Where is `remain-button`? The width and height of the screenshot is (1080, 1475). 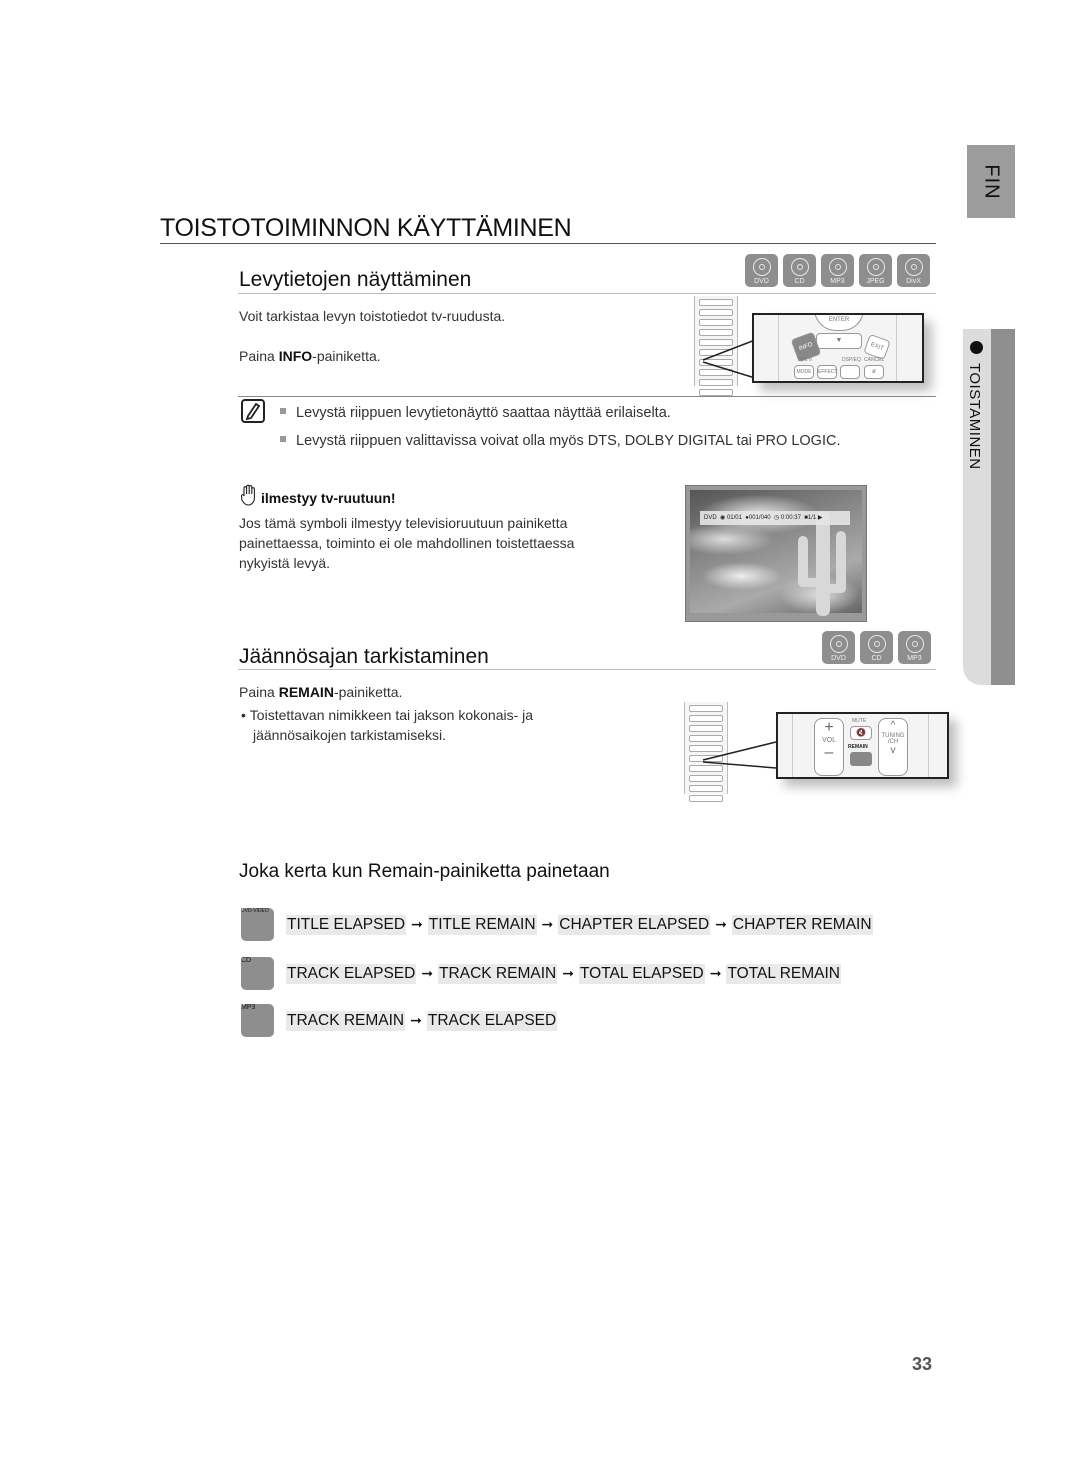
remain-button is located at coordinates (861, 759).